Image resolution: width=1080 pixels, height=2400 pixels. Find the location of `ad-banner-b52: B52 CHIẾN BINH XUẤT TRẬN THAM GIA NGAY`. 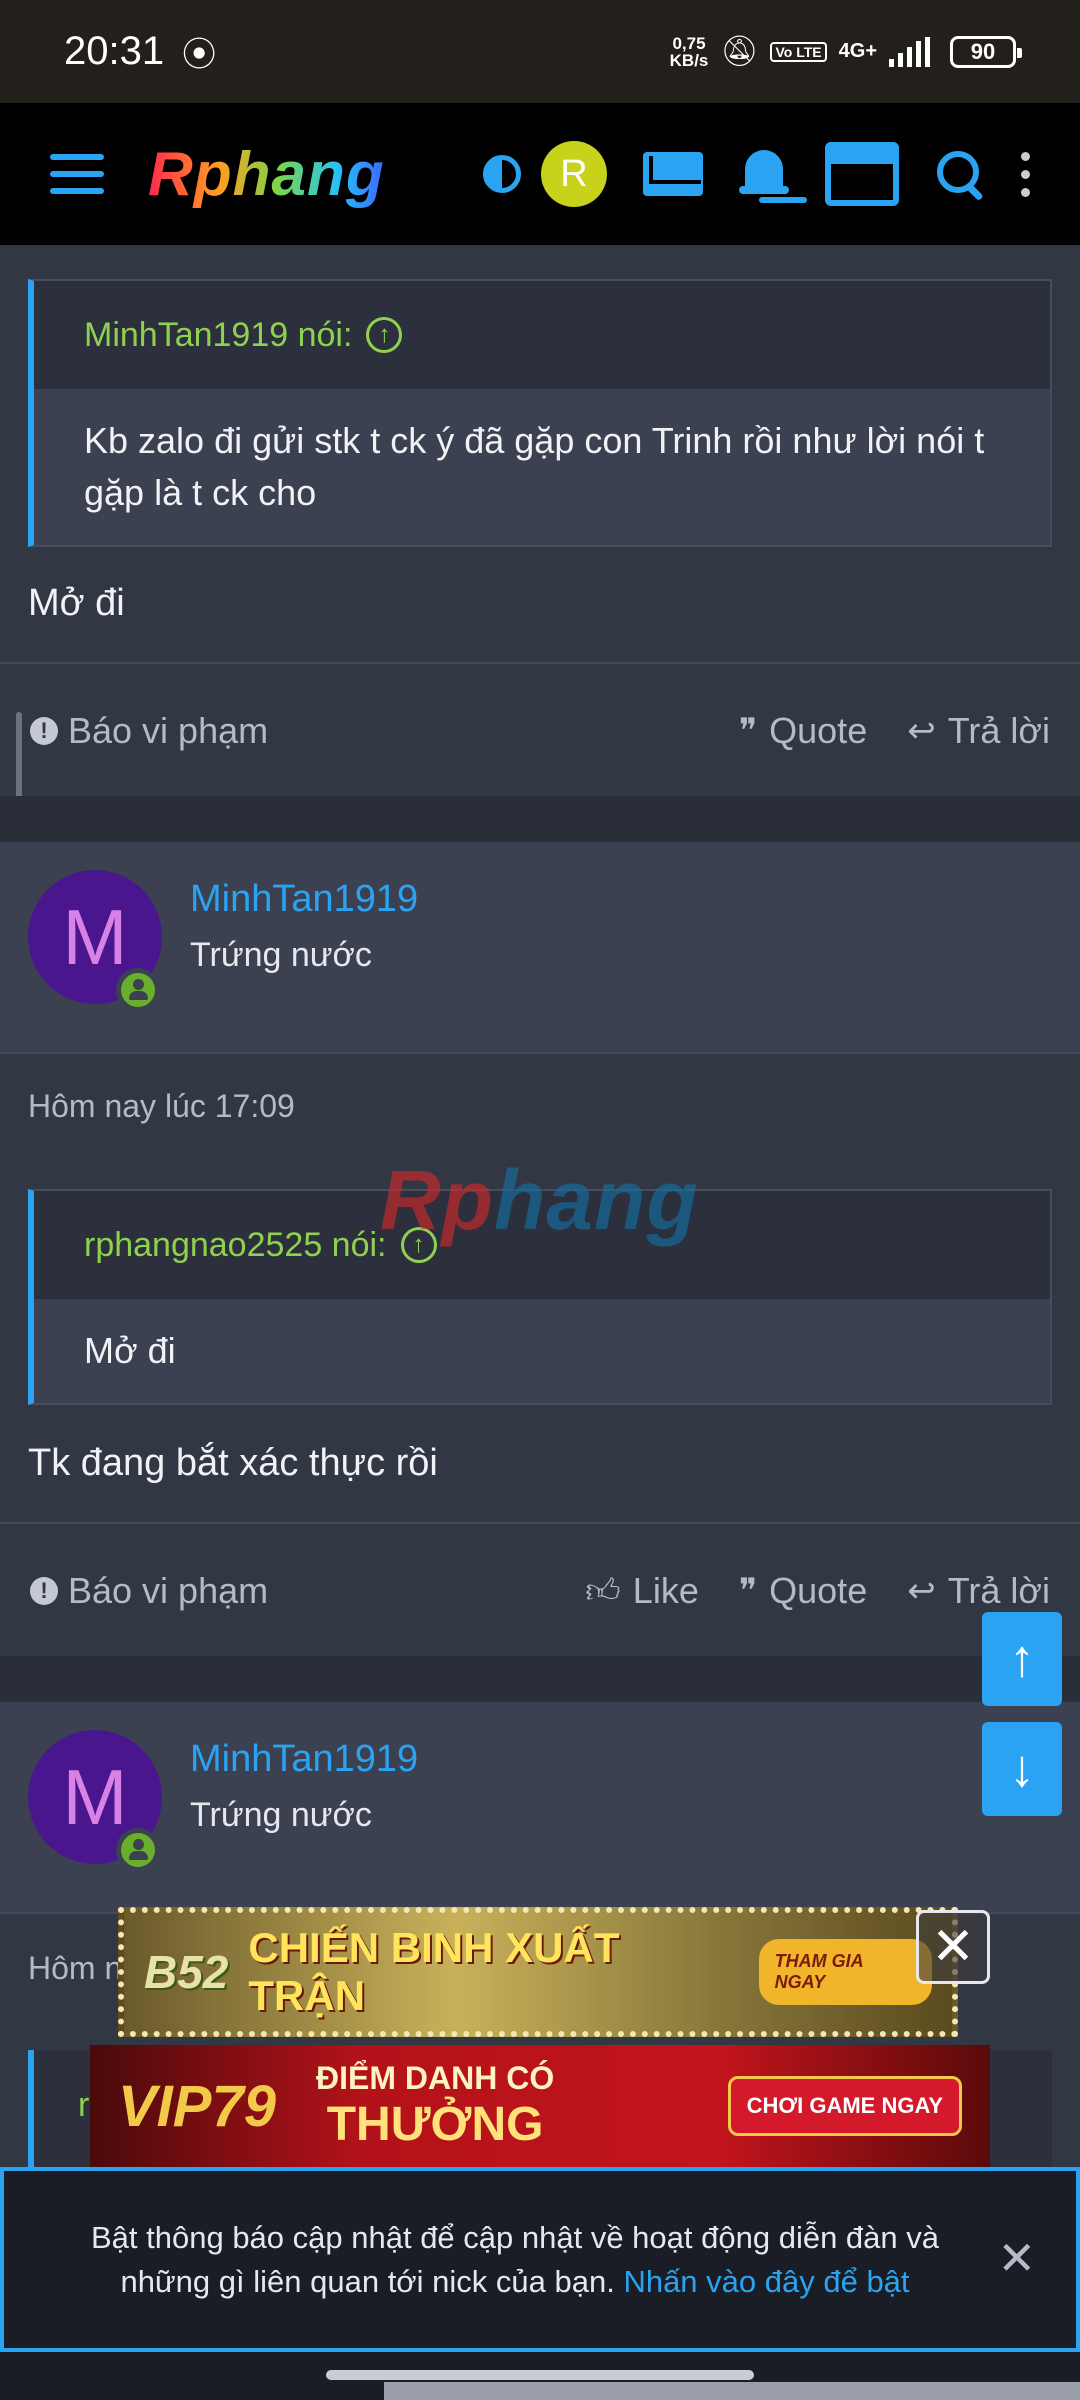

ad-banner-b52: B52 CHIẾN BINH XUẤT TRẬN THAM GIA NGAY is located at coordinates (538, 1972).